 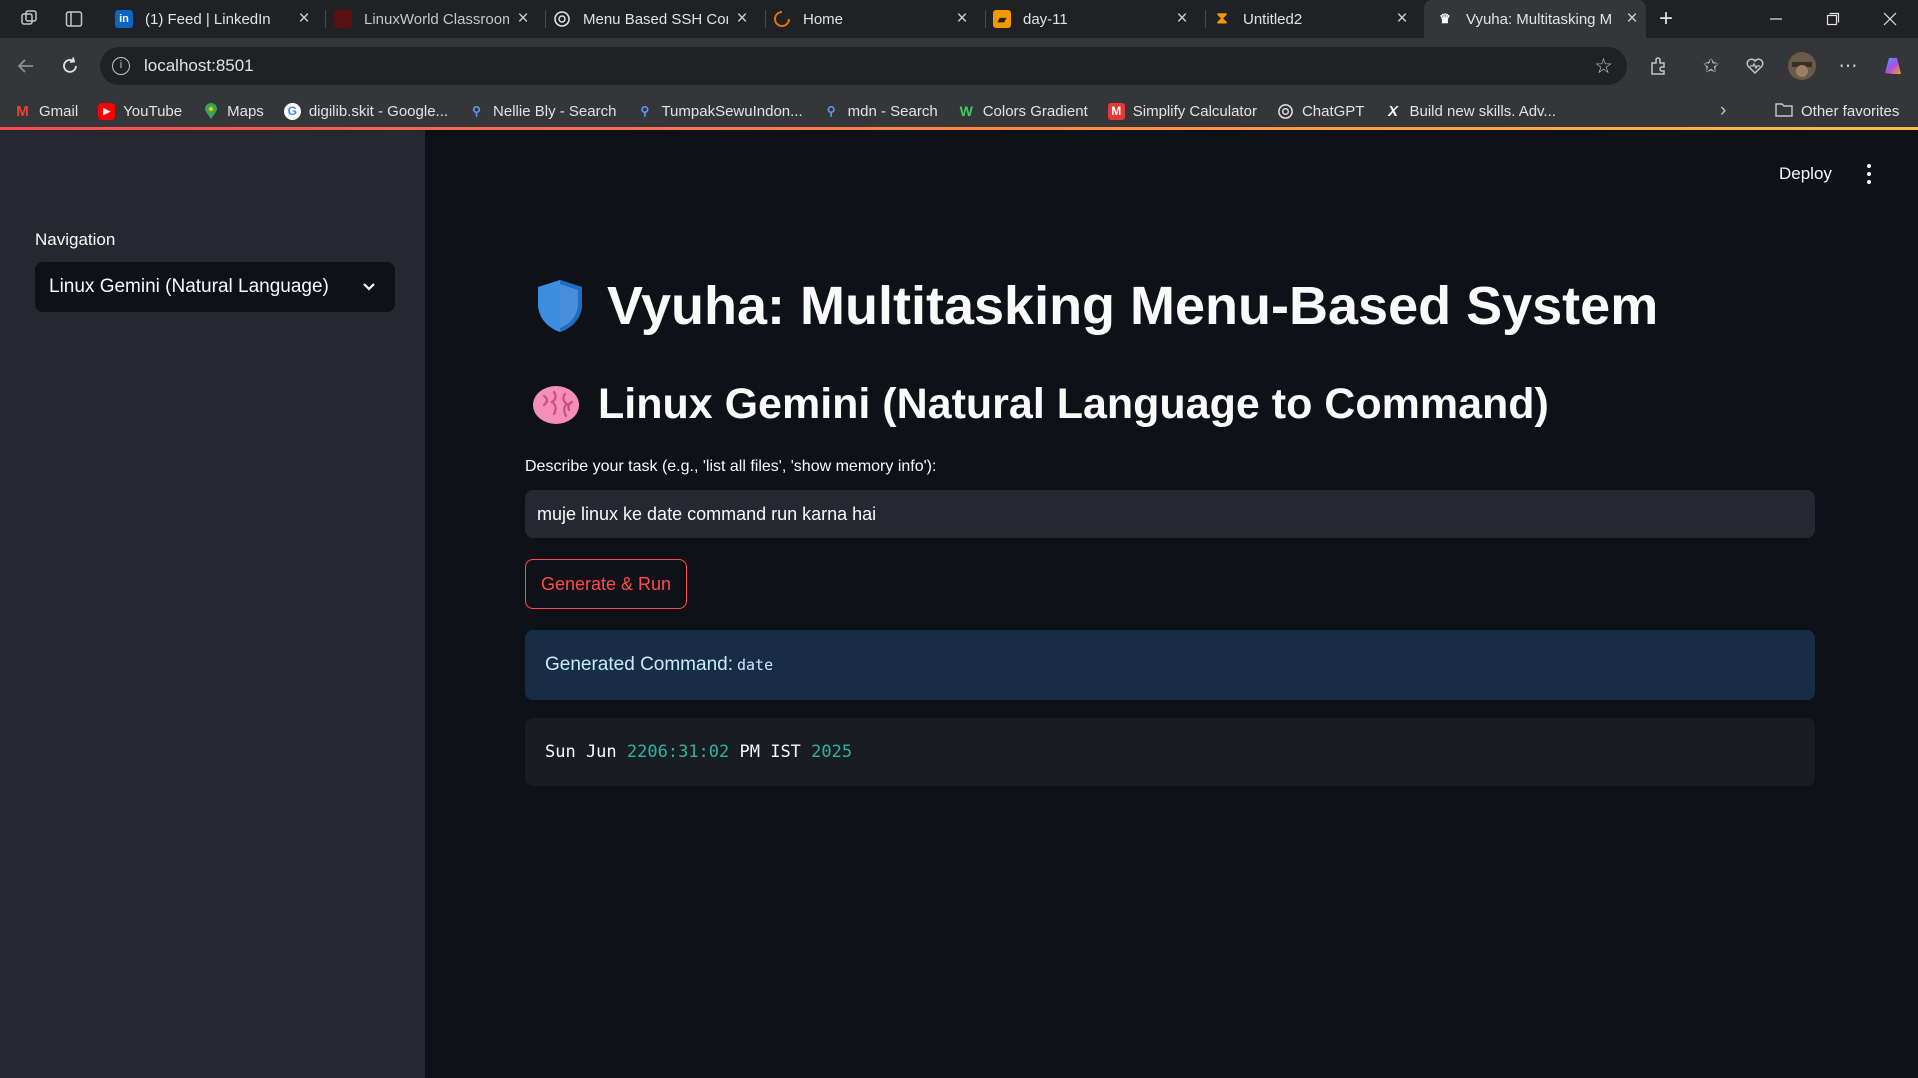 What do you see at coordinates (1802, 66) in the screenshot?
I see `profile-avatar` at bounding box center [1802, 66].